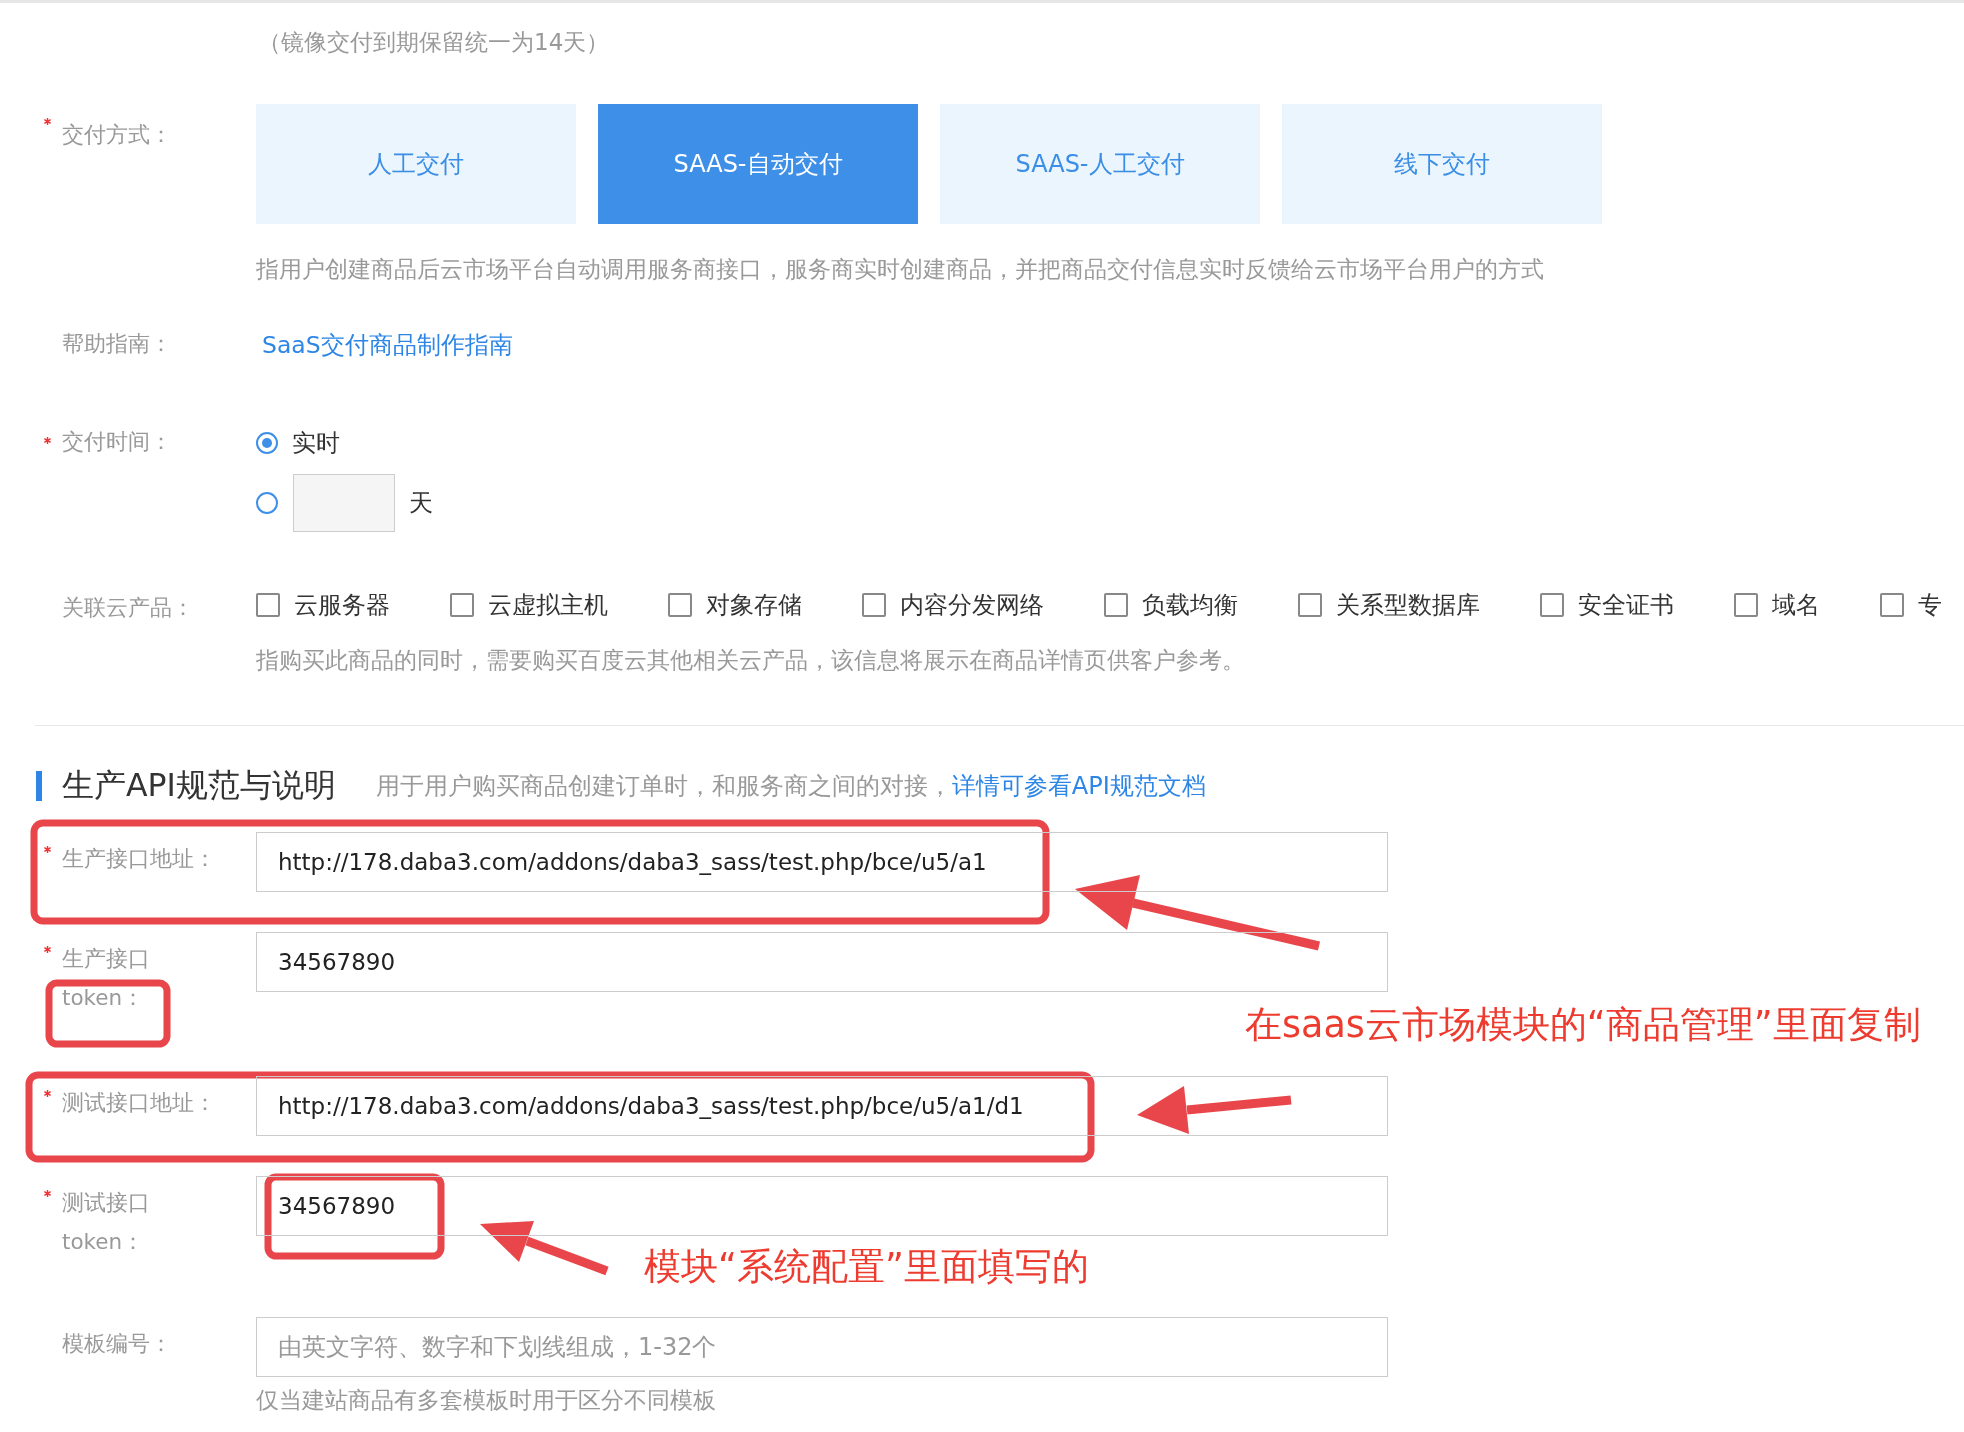 Image resolution: width=1964 pixels, height=1432 pixels. What do you see at coordinates (754, 605) in the screenshot?
I see `checkbox-label: 对象存储` at bounding box center [754, 605].